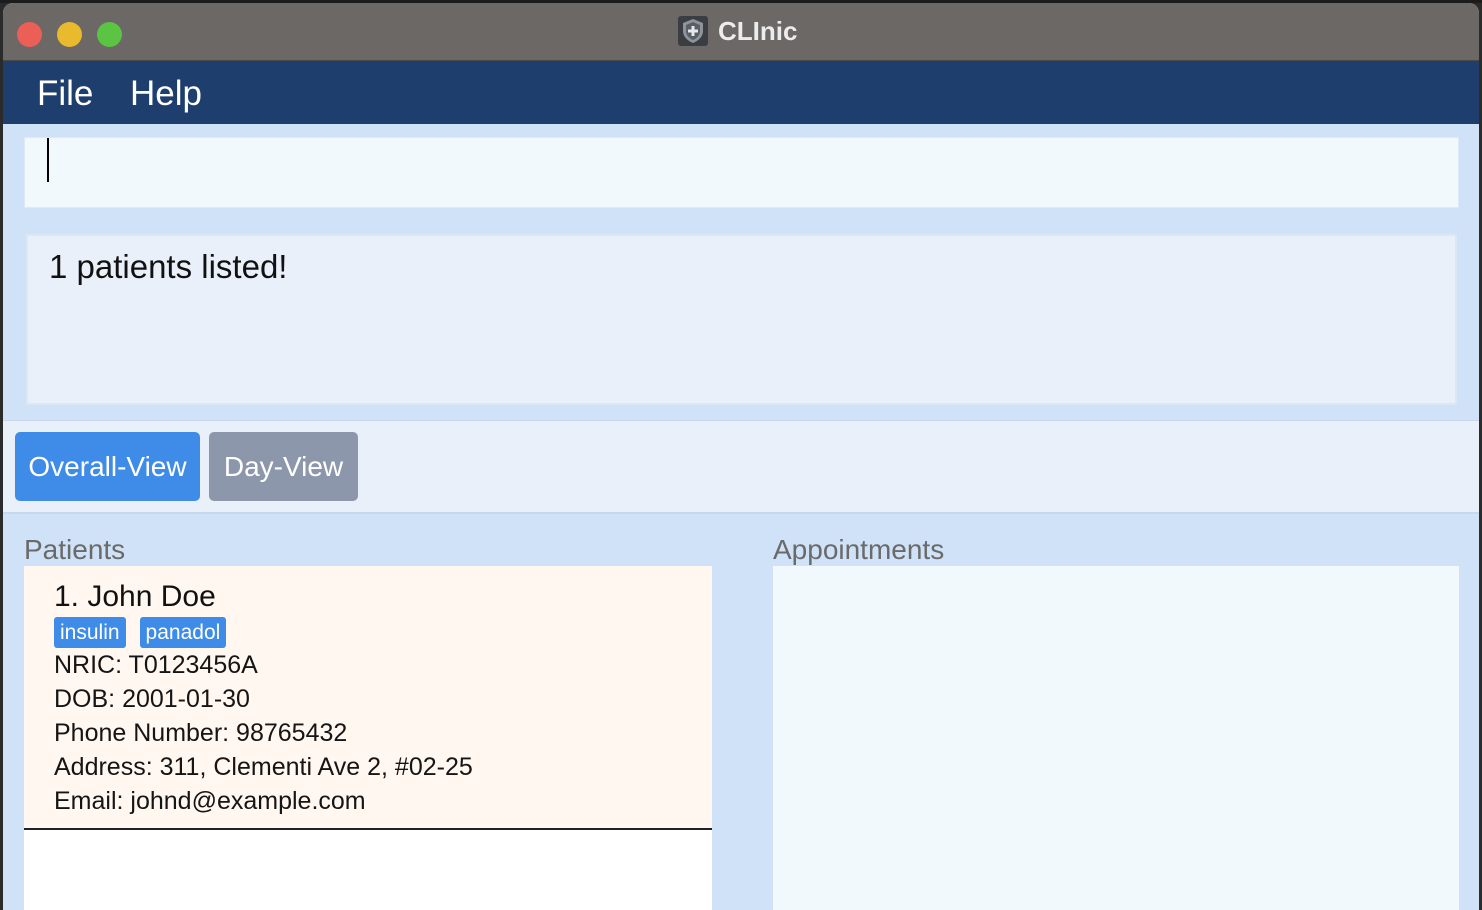 Image resolution: width=1482 pixels, height=910 pixels. I want to click on window-title-group: CLInic, so click(737, 31).